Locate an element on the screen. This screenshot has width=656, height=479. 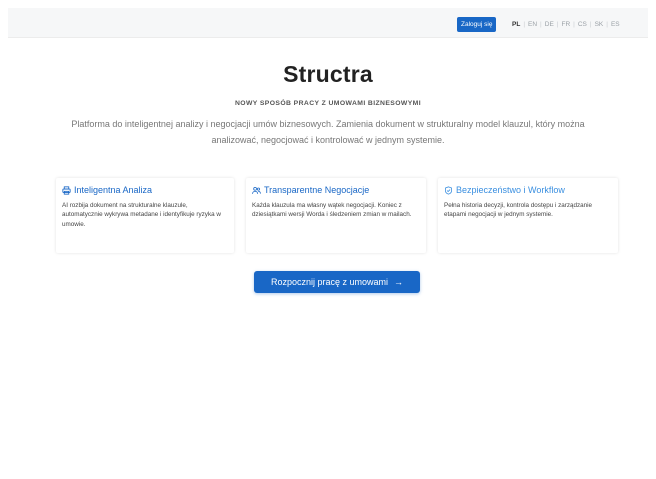
arrow-right-icon: → is located at coordinates (399, 282).